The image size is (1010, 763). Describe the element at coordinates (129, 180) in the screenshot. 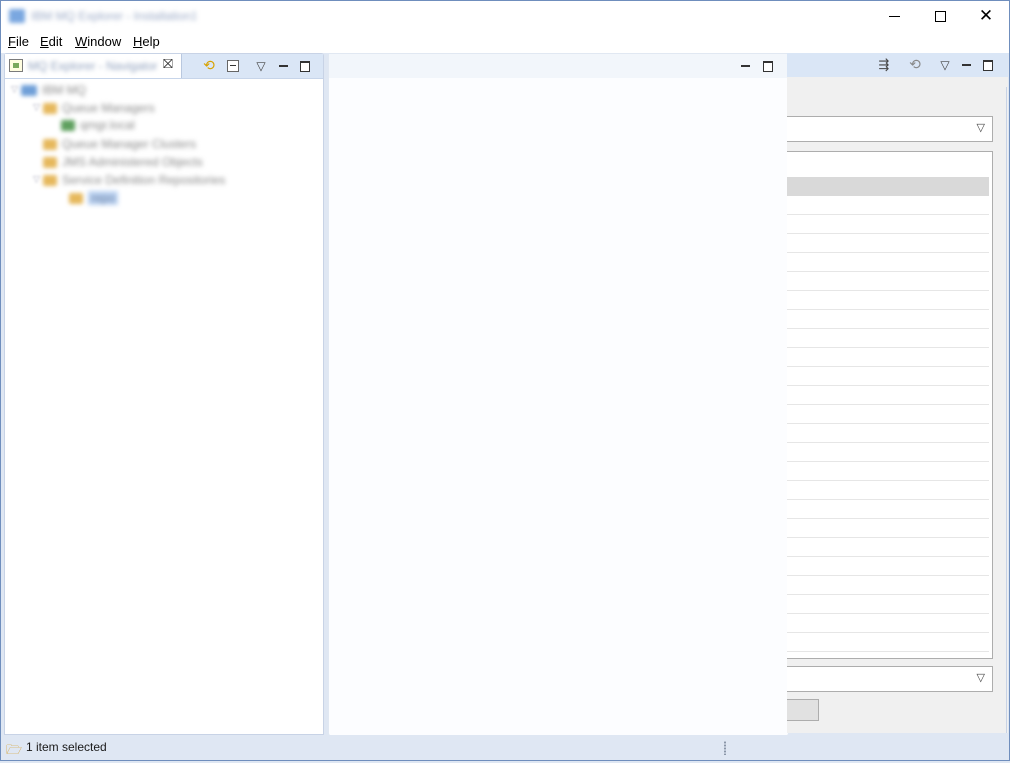

I see `tree-item: ▽ Service Definition Repositories` at that location.